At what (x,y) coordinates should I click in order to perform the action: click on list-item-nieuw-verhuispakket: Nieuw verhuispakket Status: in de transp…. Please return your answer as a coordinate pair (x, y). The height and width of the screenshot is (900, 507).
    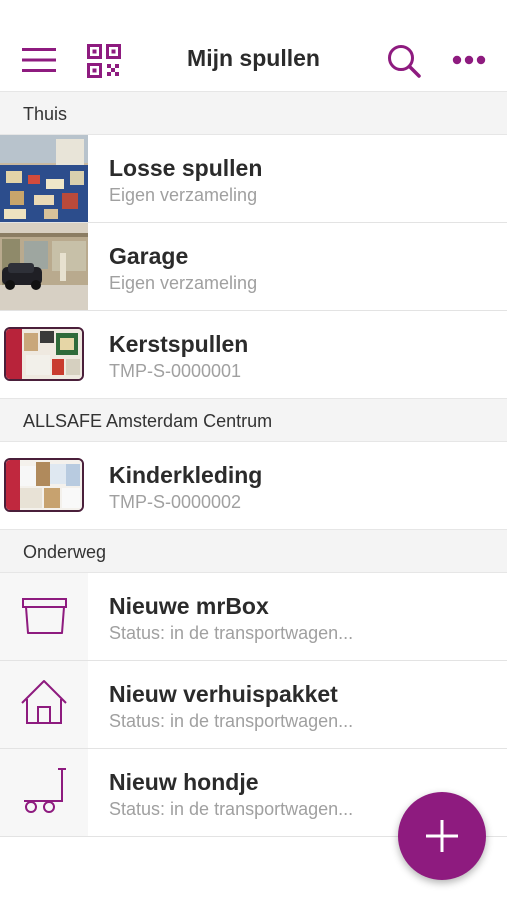
    Looking at the image, I should click on (253, 705).